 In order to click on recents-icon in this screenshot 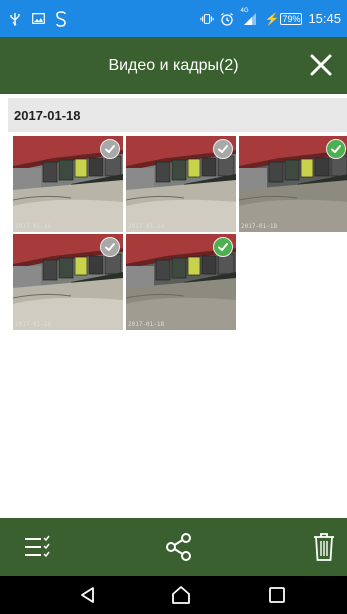, I will do `click(277, 595)`.